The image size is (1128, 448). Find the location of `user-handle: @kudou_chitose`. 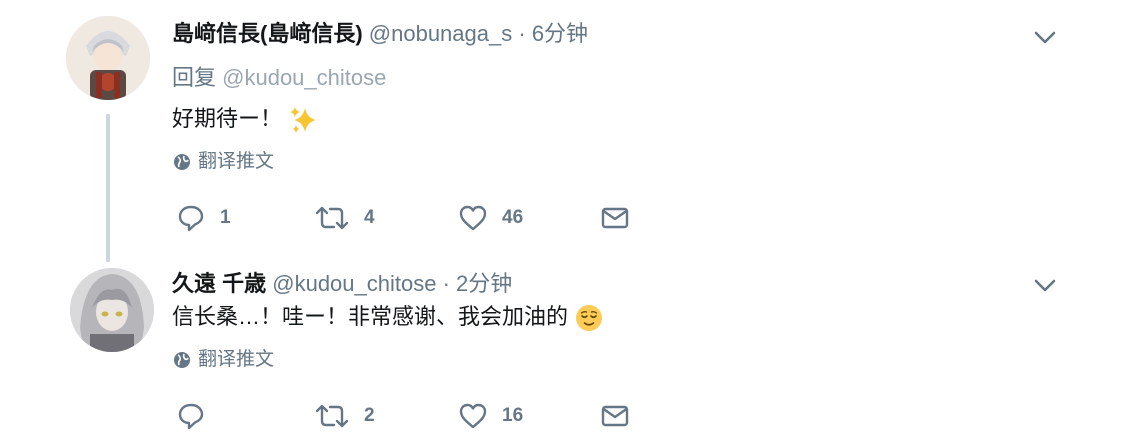

user-handle: @kudou_chitose is located at coordinates (354, 283).